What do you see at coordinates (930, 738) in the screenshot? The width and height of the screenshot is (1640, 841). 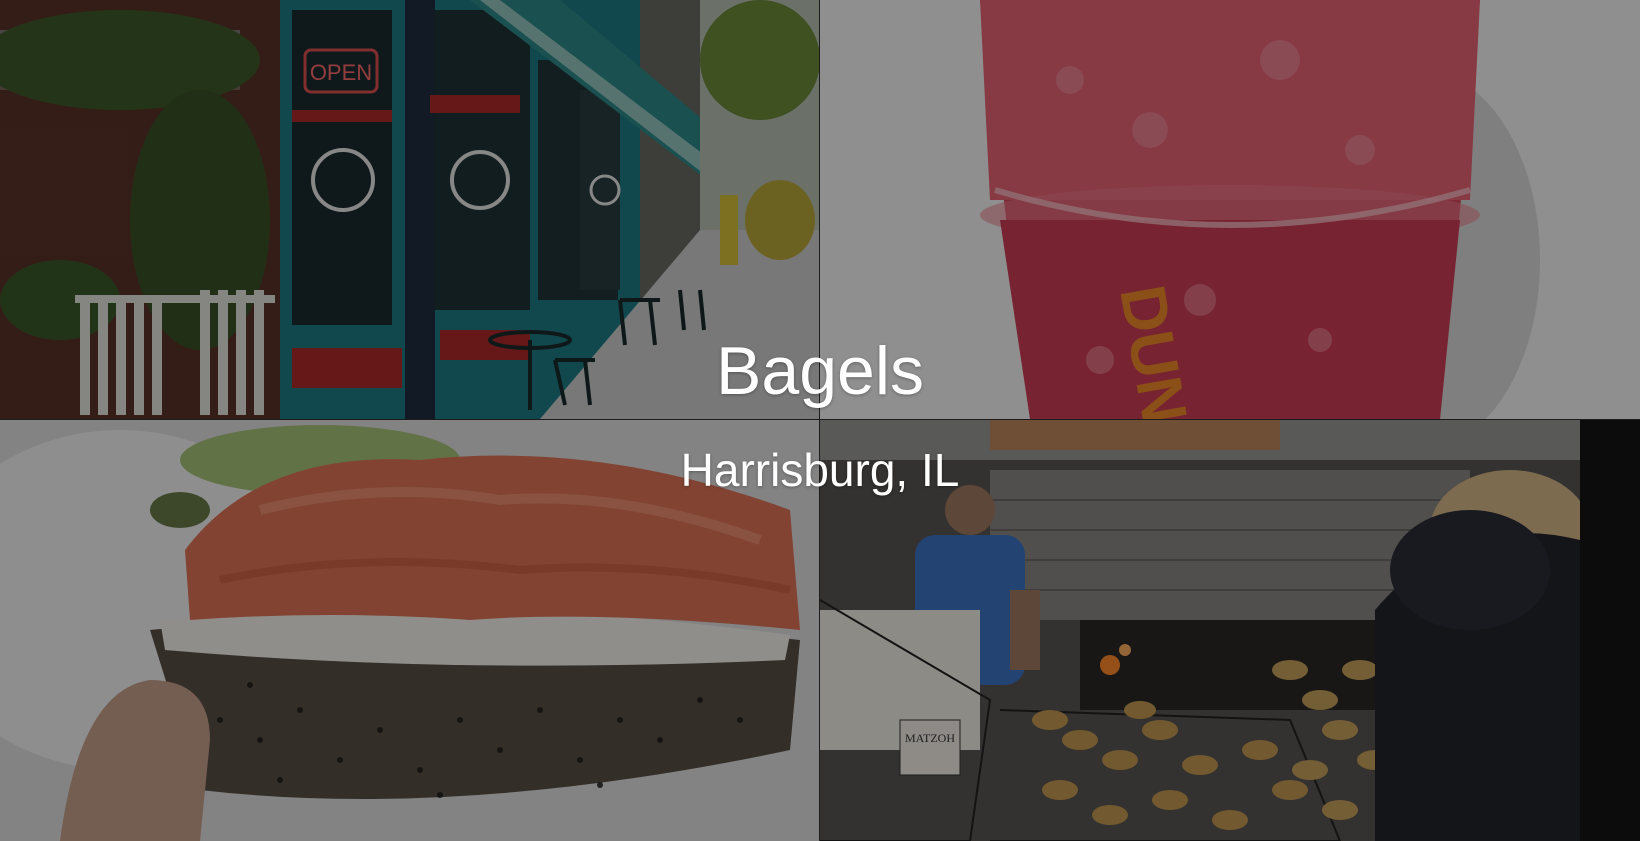 I see `matzoh-sign-text: MATZOH` at bounding box center [930, 738].